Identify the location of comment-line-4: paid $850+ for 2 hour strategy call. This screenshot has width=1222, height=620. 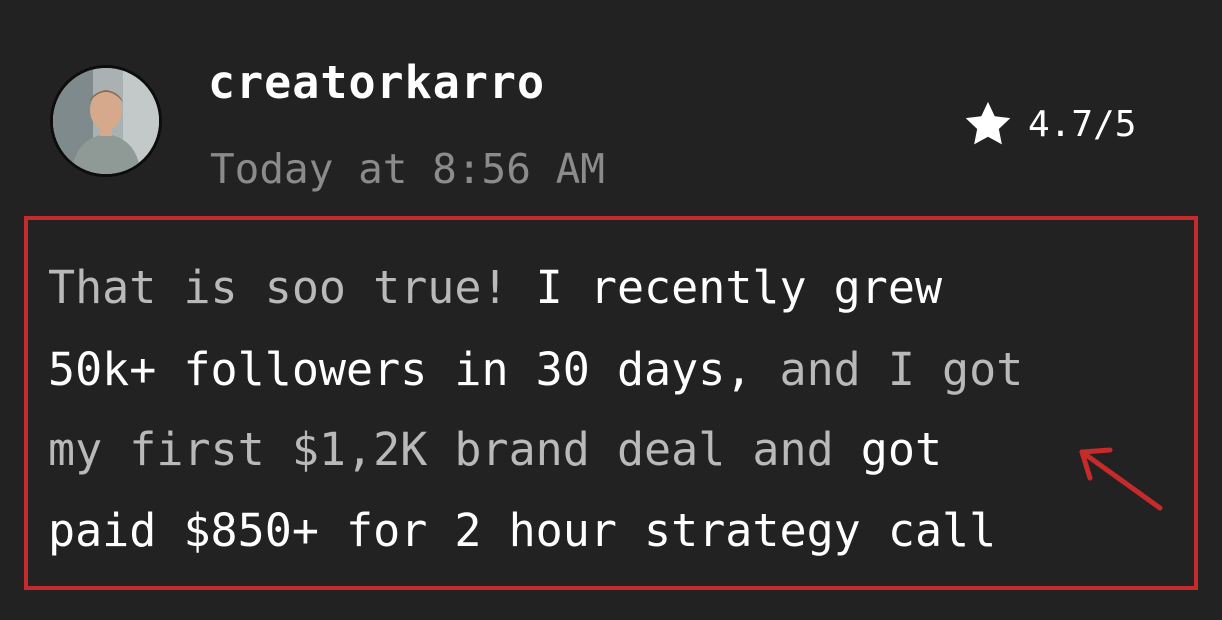
(522, 530).